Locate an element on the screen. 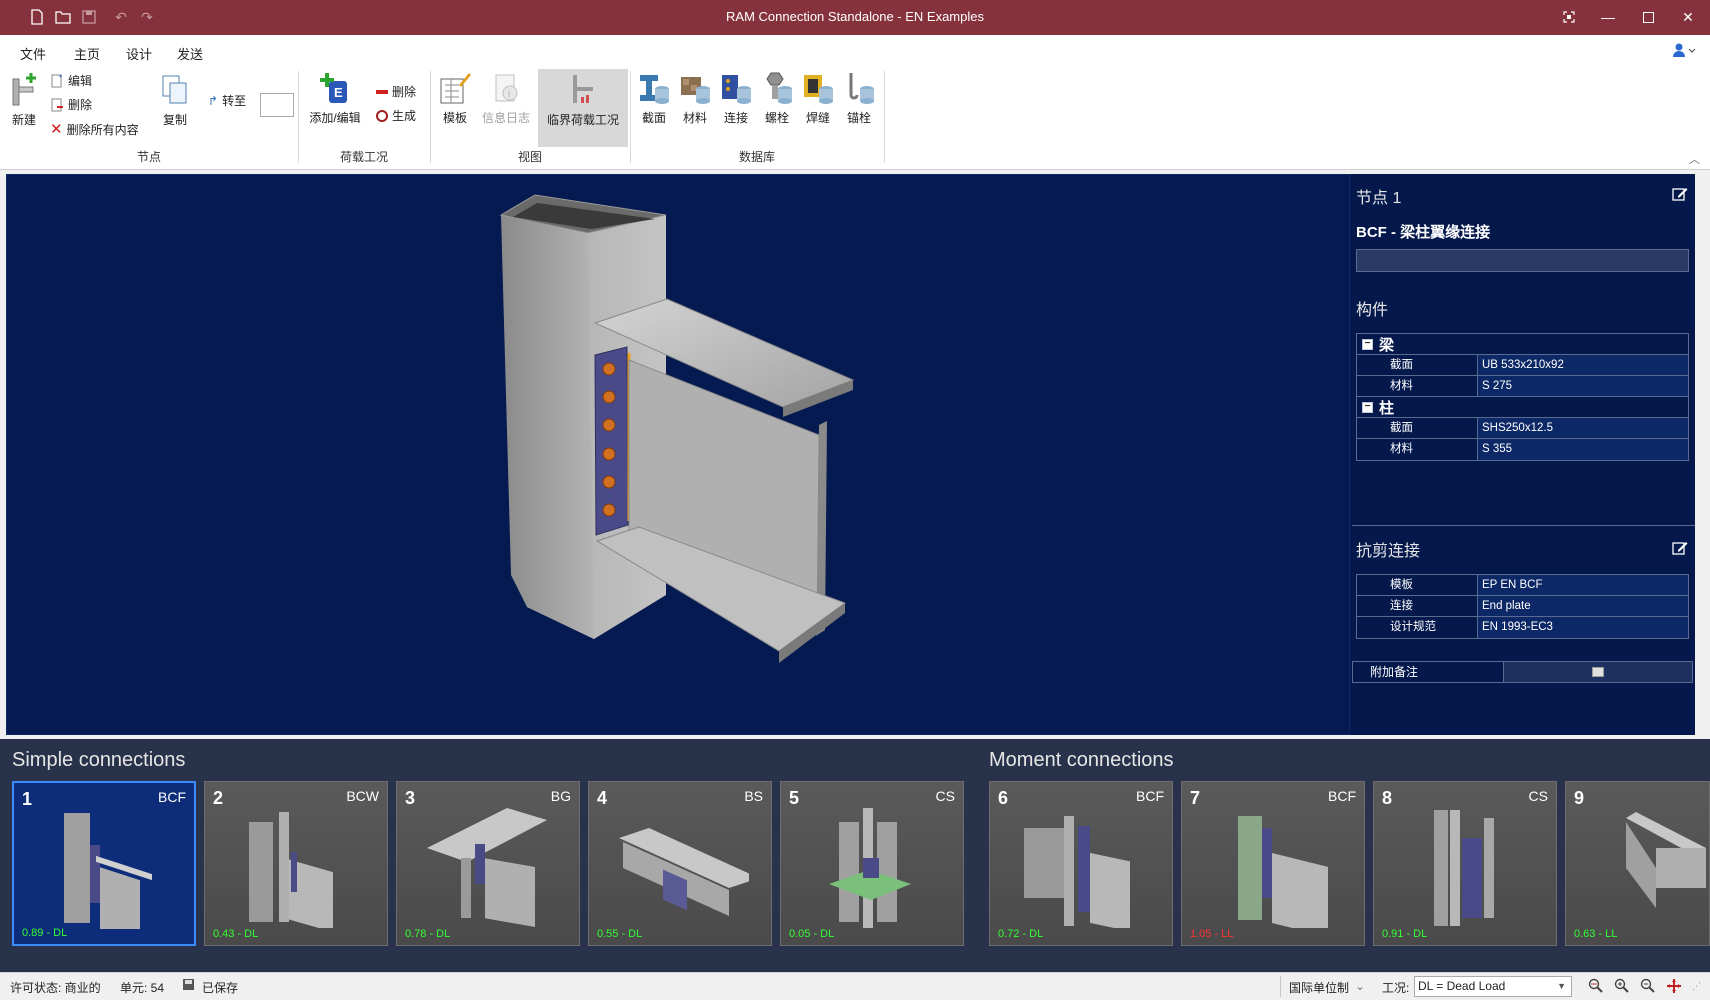 The width and height of the screenshot is (1710, 1000). pan-icon is located at coordinates (1674, 987).